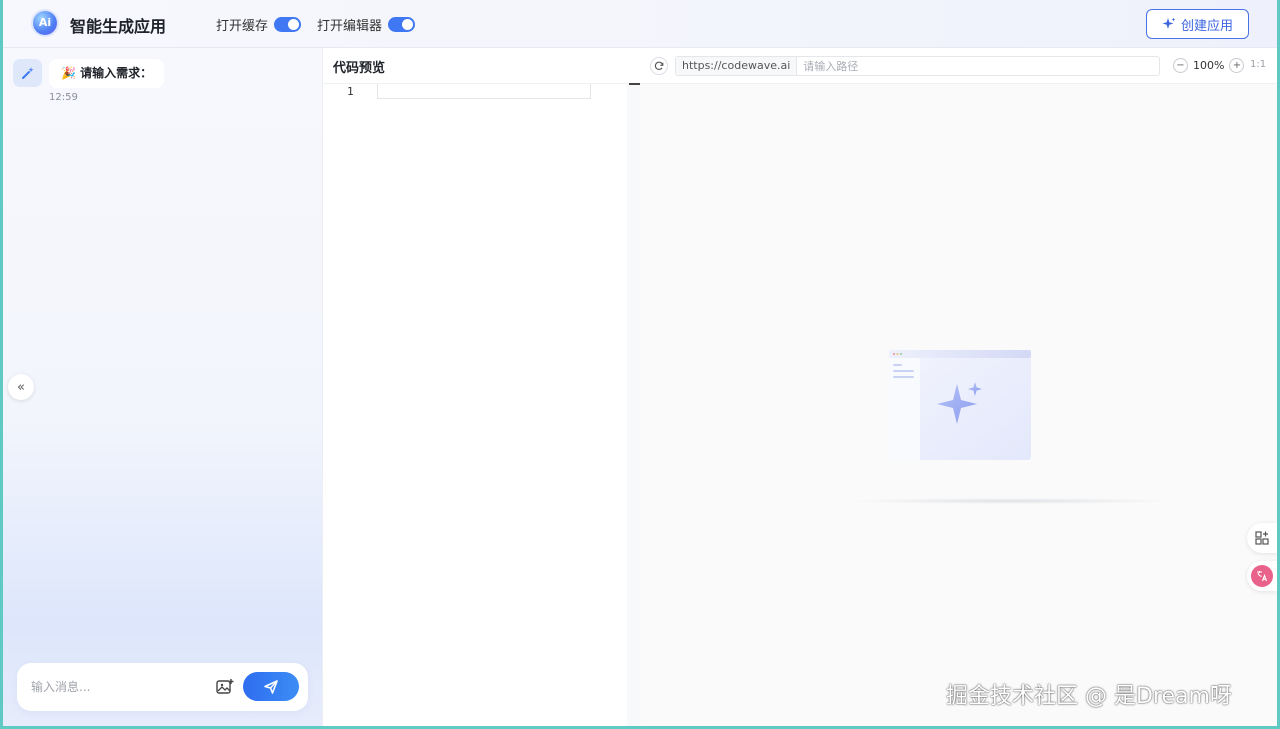  I want to click on bot-avatar, so click(27, 73).